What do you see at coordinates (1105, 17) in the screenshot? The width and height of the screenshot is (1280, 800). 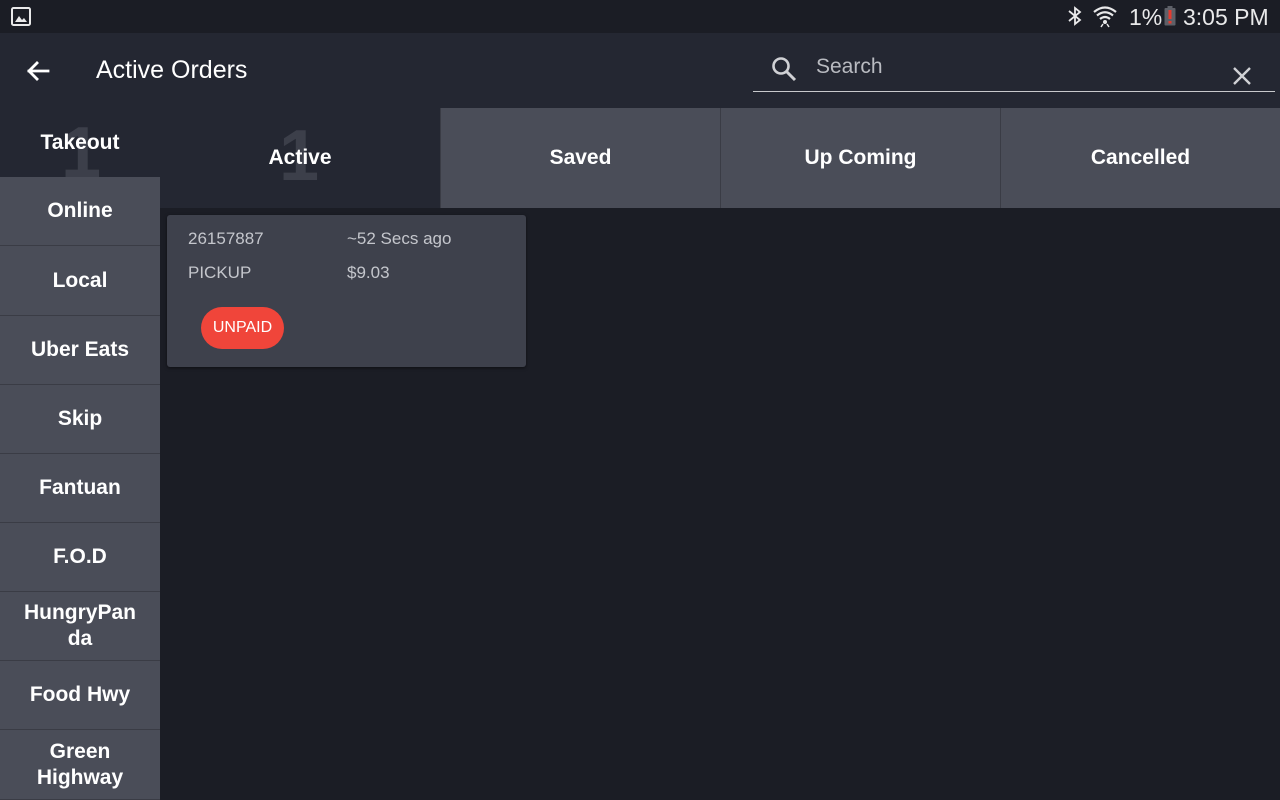 I see `wifi-icon` at bounding box center [1105, 17].